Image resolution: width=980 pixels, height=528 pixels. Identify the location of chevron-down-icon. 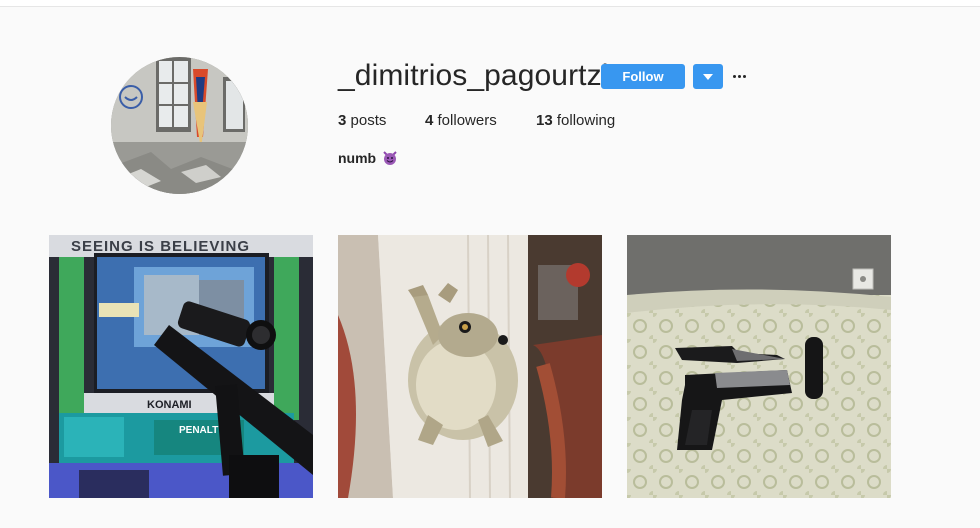
(708, 77).